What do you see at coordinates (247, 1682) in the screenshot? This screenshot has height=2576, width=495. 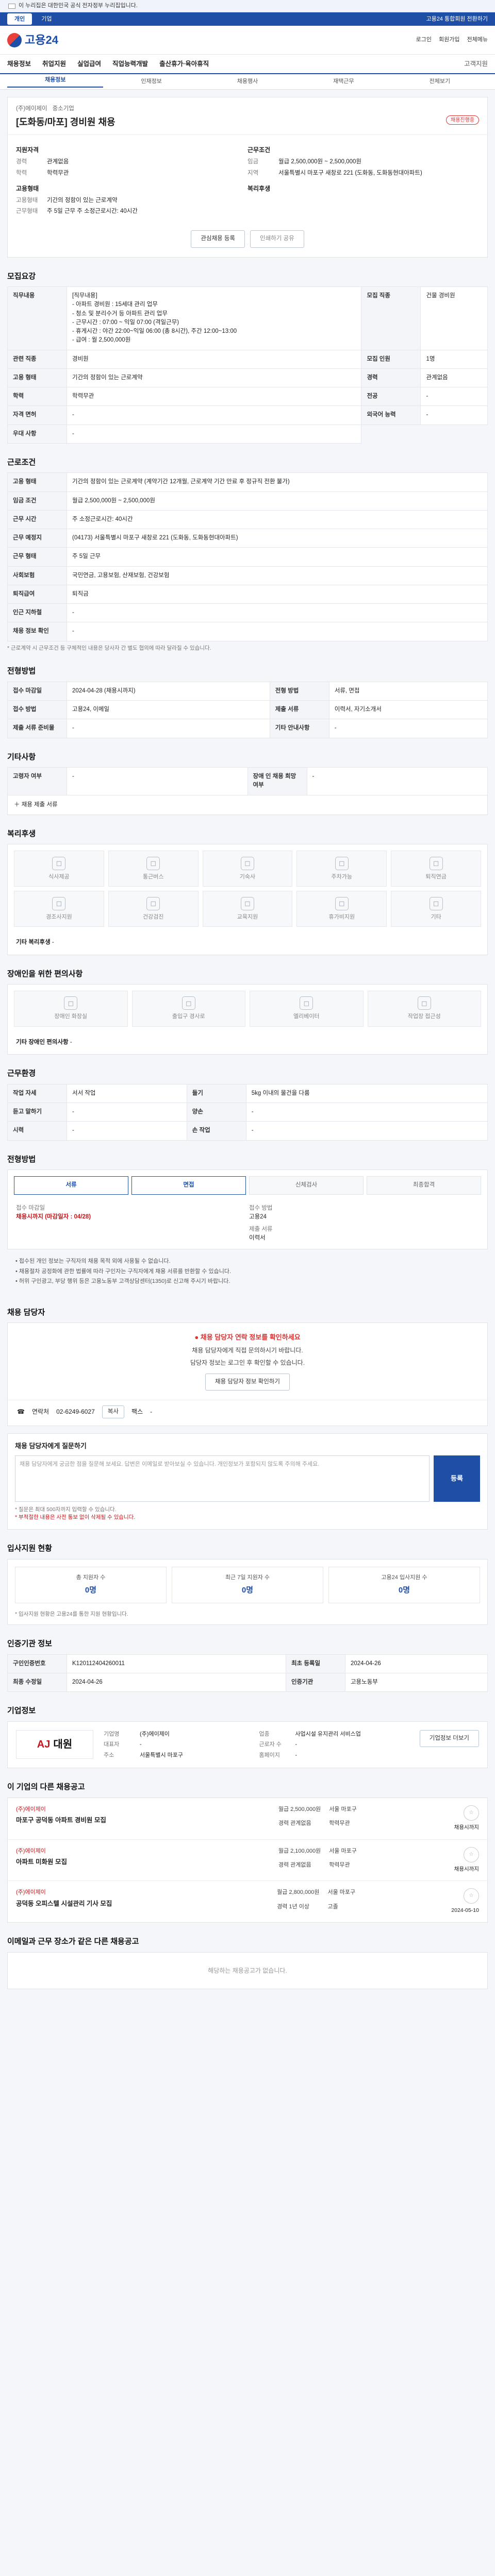 I see `table-row: 최종 수정일 2024-04-26 인증기관 고용노동부` at bounding box center [247, 1682].